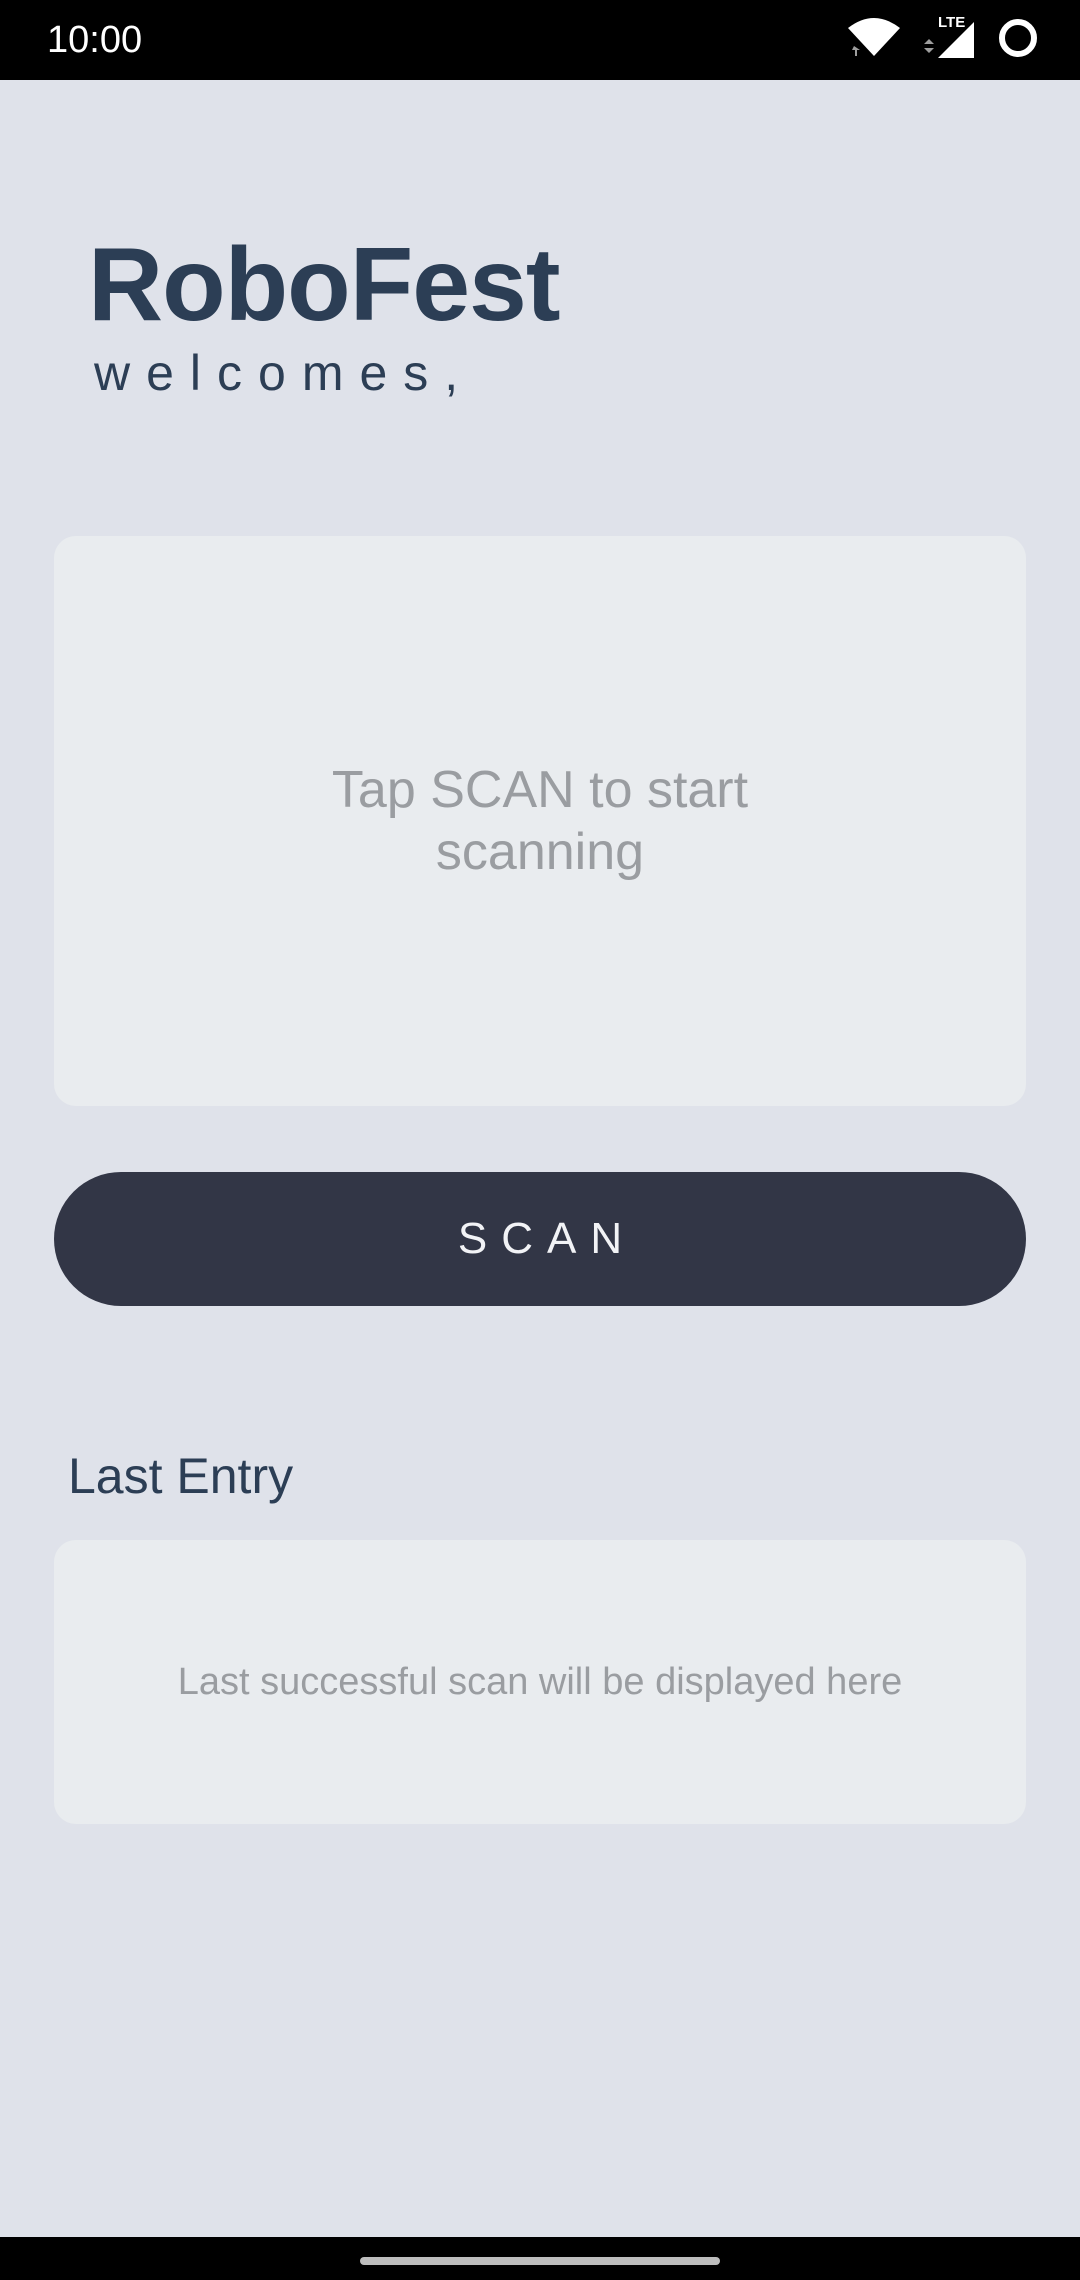 This screenshot has height=2280, width=1080. I want to click on status-time: 10:00, so click(95, 40).